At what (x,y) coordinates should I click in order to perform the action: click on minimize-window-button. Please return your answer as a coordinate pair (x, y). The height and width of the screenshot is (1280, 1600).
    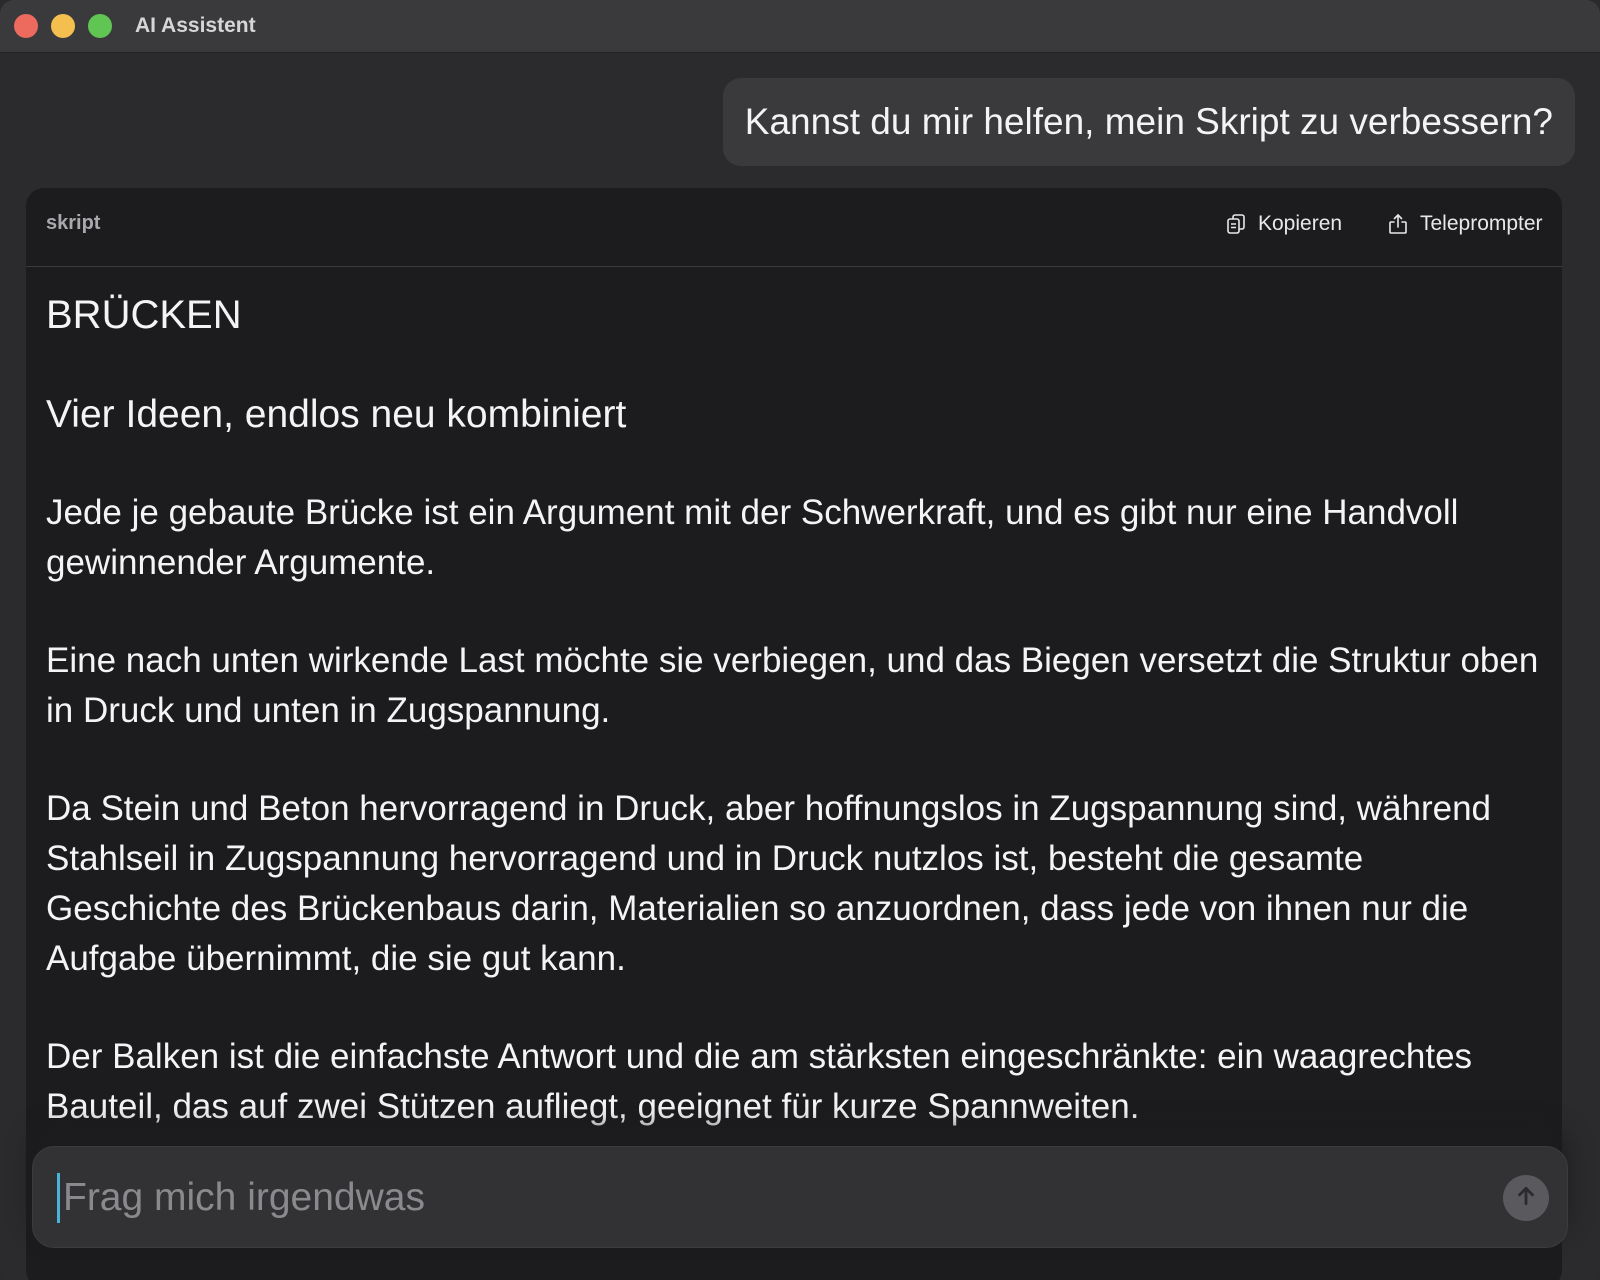
    Looking at the image, I should click on (63, 26).